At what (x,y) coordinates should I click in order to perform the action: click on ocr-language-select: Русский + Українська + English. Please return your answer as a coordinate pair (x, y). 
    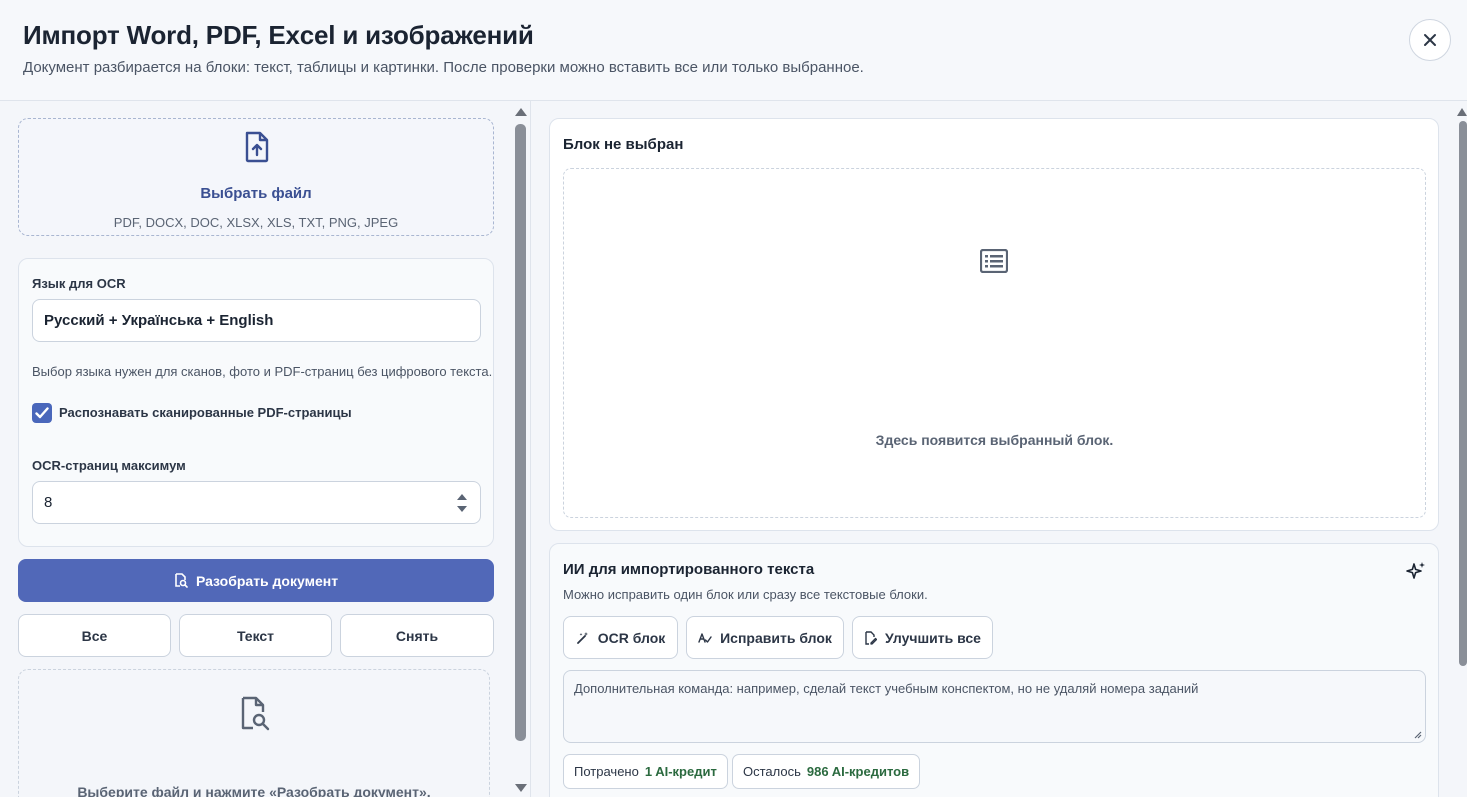
    Looking at the image, I should click on (256, 320).